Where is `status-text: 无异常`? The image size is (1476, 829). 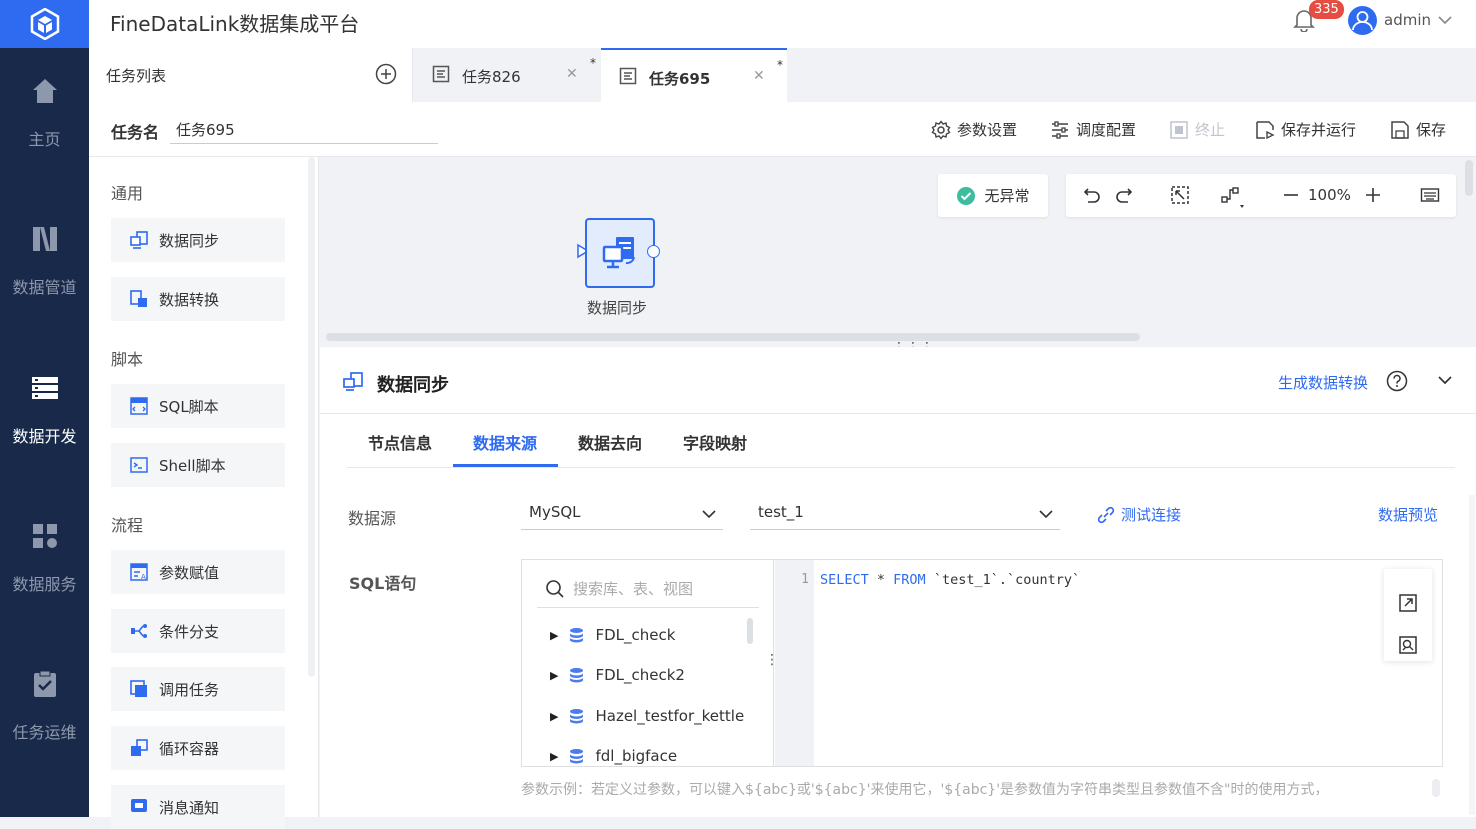
status-text: 无异常 is located at coordinates (1007, 196).